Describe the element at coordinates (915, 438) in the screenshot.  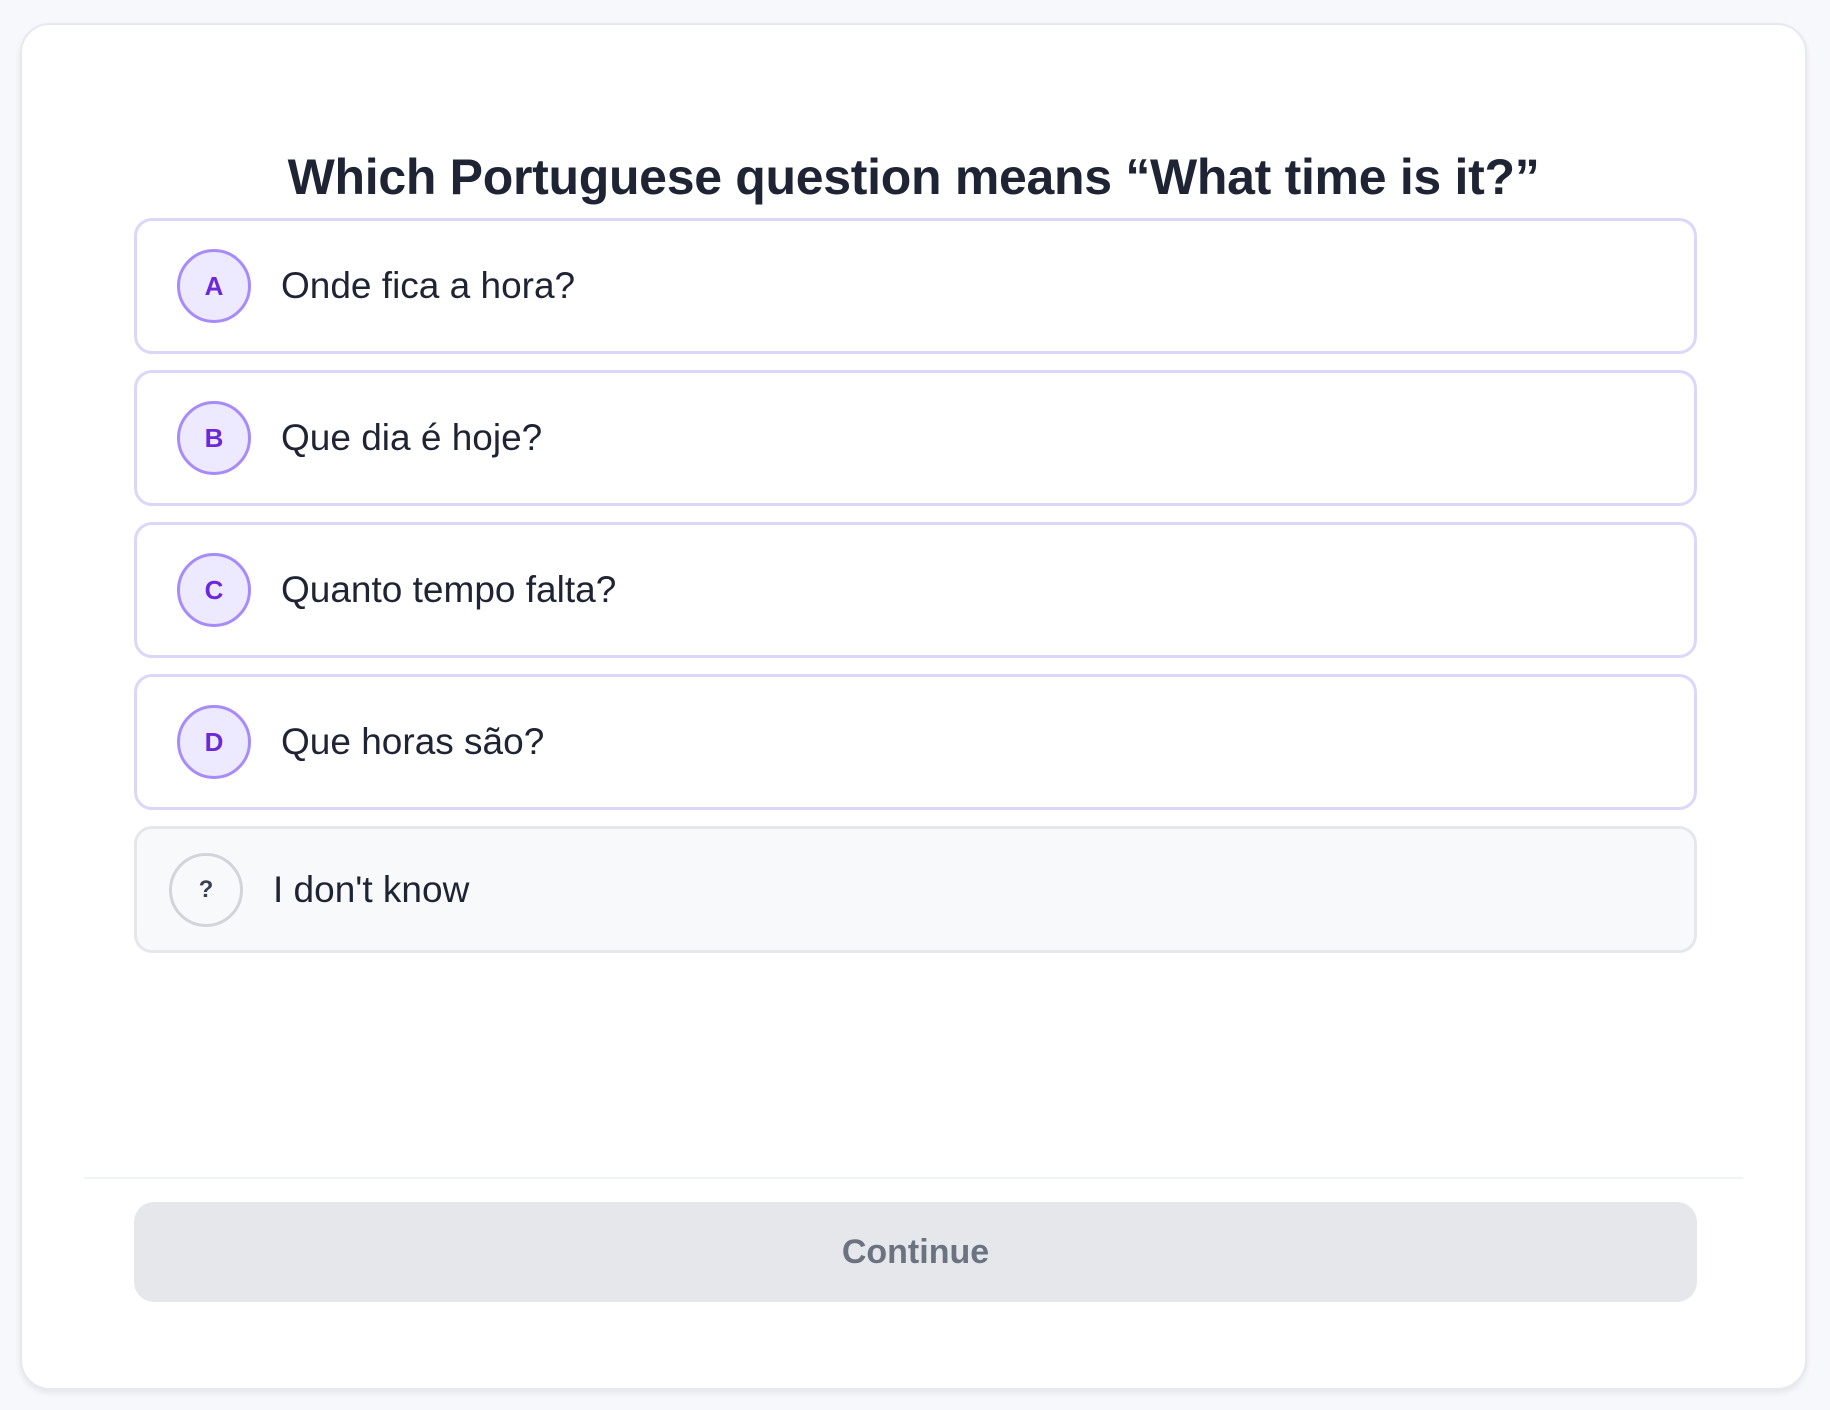
I see `option-b: B Que dia é hoje?` at that location.